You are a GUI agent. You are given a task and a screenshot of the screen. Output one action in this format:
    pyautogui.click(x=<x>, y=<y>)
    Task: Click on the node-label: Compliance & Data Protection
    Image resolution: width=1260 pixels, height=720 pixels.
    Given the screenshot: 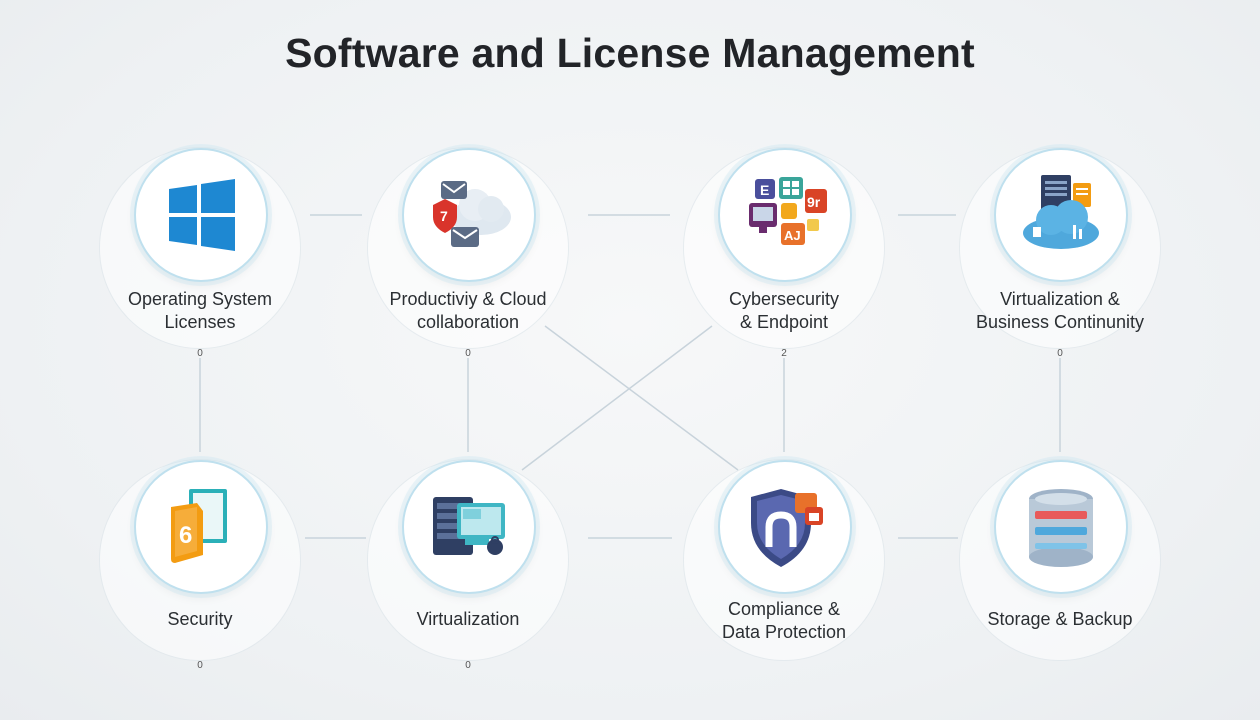 What is the action you would take?
    pyautogui.click(x=784, y=621)
    